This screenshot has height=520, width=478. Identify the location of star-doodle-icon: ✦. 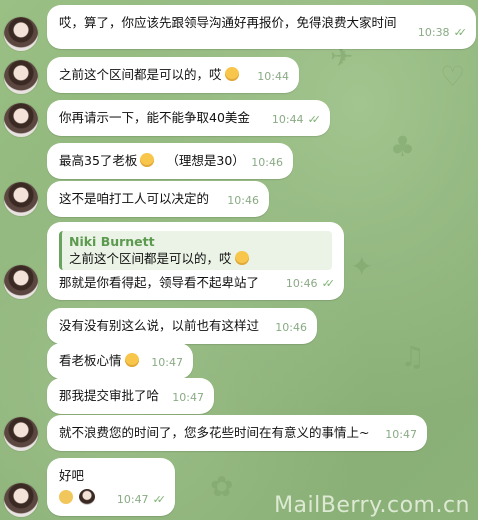
(362, 266).